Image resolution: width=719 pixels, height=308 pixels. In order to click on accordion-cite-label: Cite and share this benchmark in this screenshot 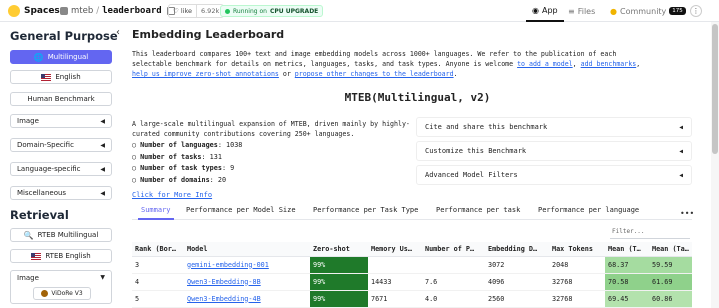, I will do `click(486, 127)`.